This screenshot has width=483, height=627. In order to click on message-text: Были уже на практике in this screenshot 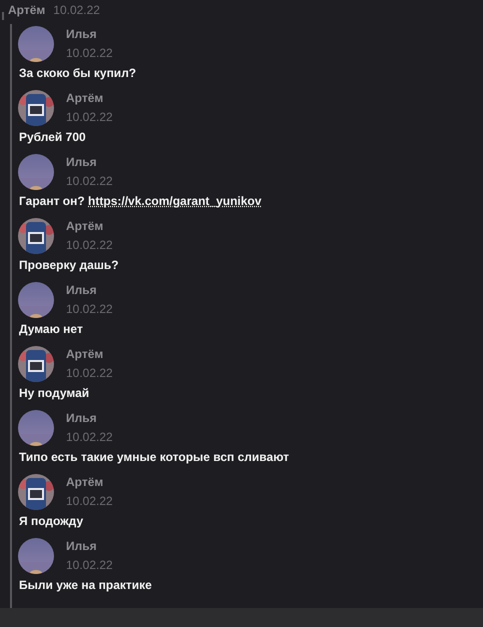, I will do `click(85, 585)`.